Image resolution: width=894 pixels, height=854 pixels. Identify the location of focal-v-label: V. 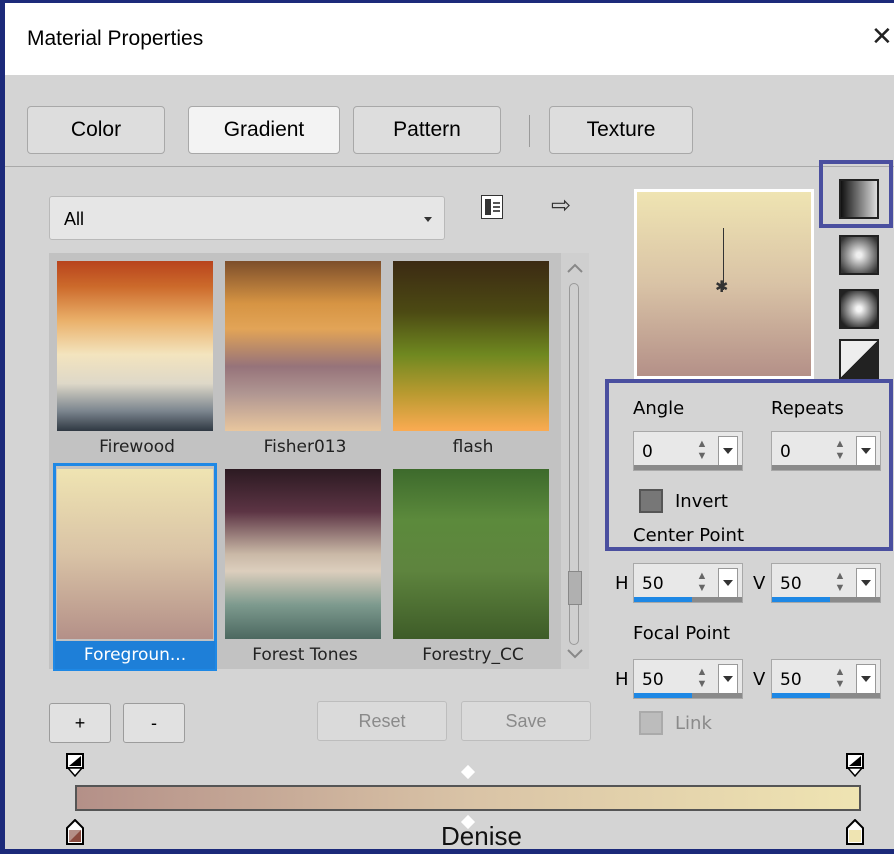
(759, 679).